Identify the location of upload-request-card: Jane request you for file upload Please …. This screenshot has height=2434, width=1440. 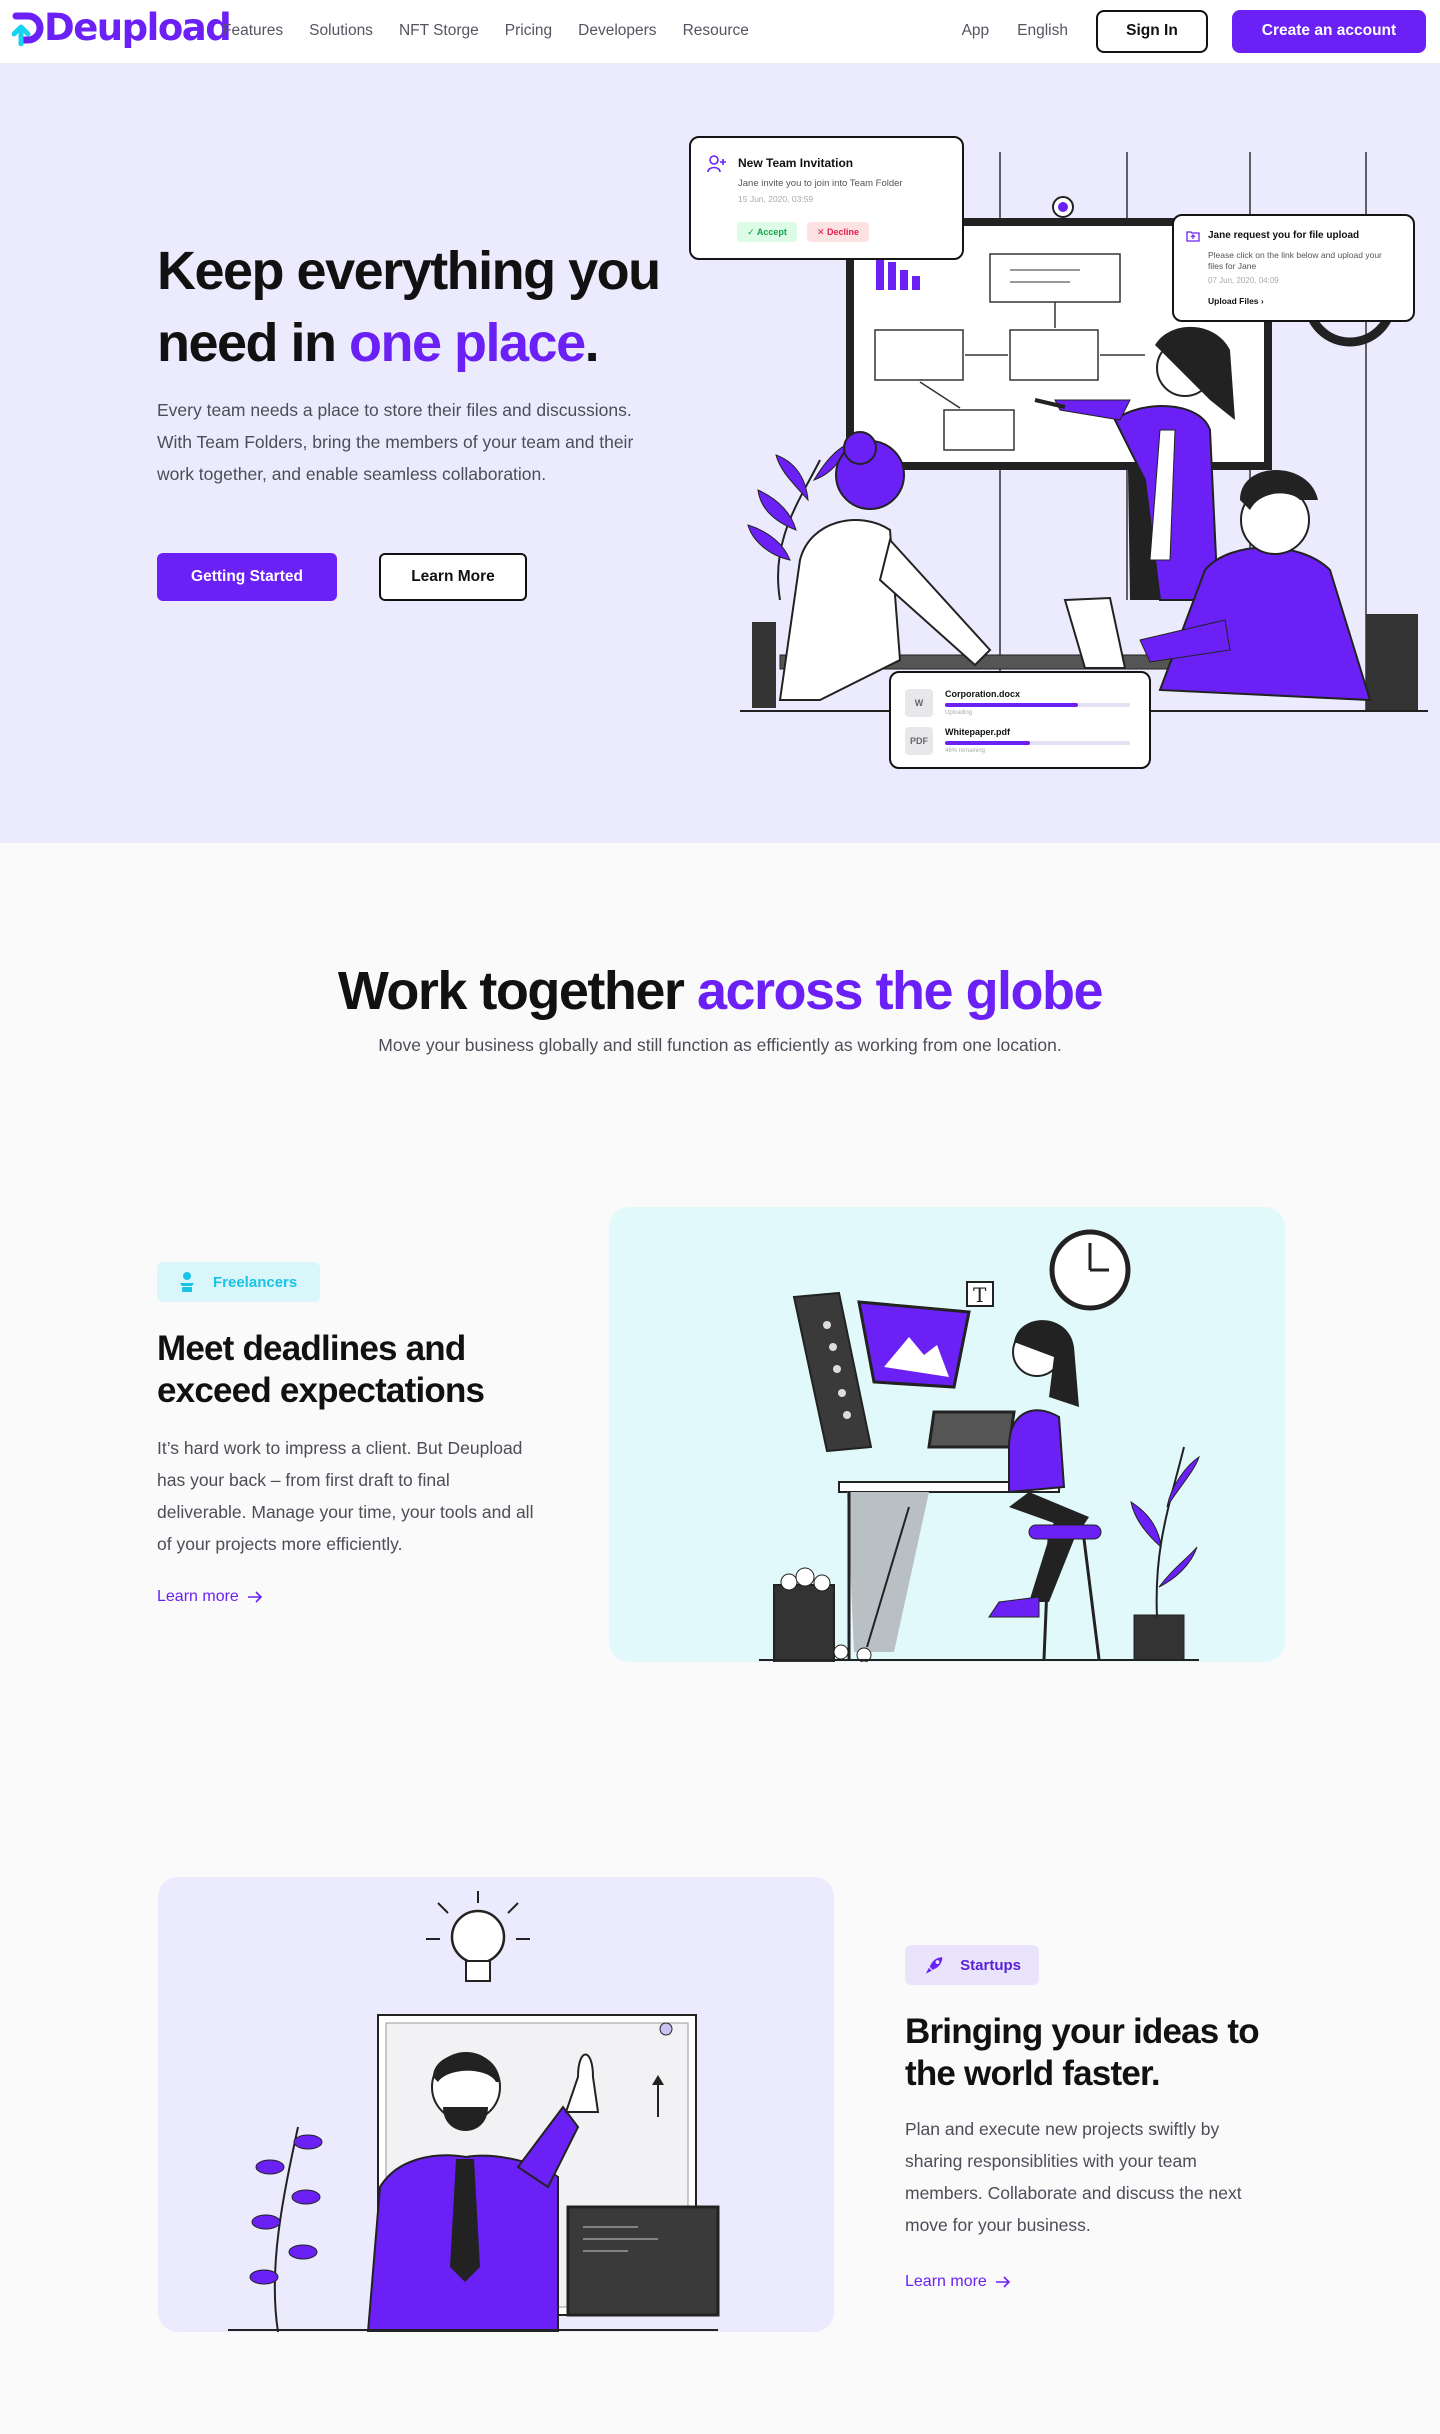
(1293, 268).